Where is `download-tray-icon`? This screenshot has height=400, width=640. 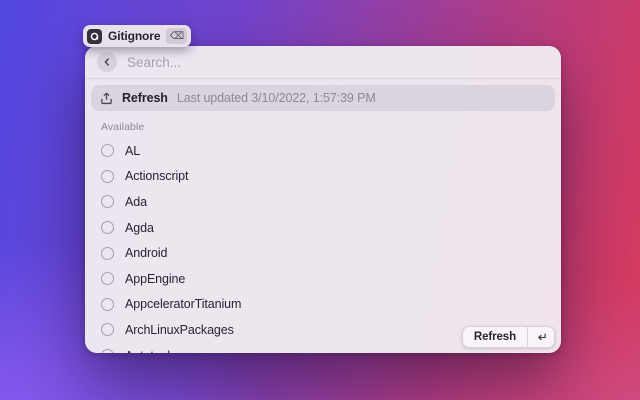 download-tray-icon is located at coordinates (106, 98).